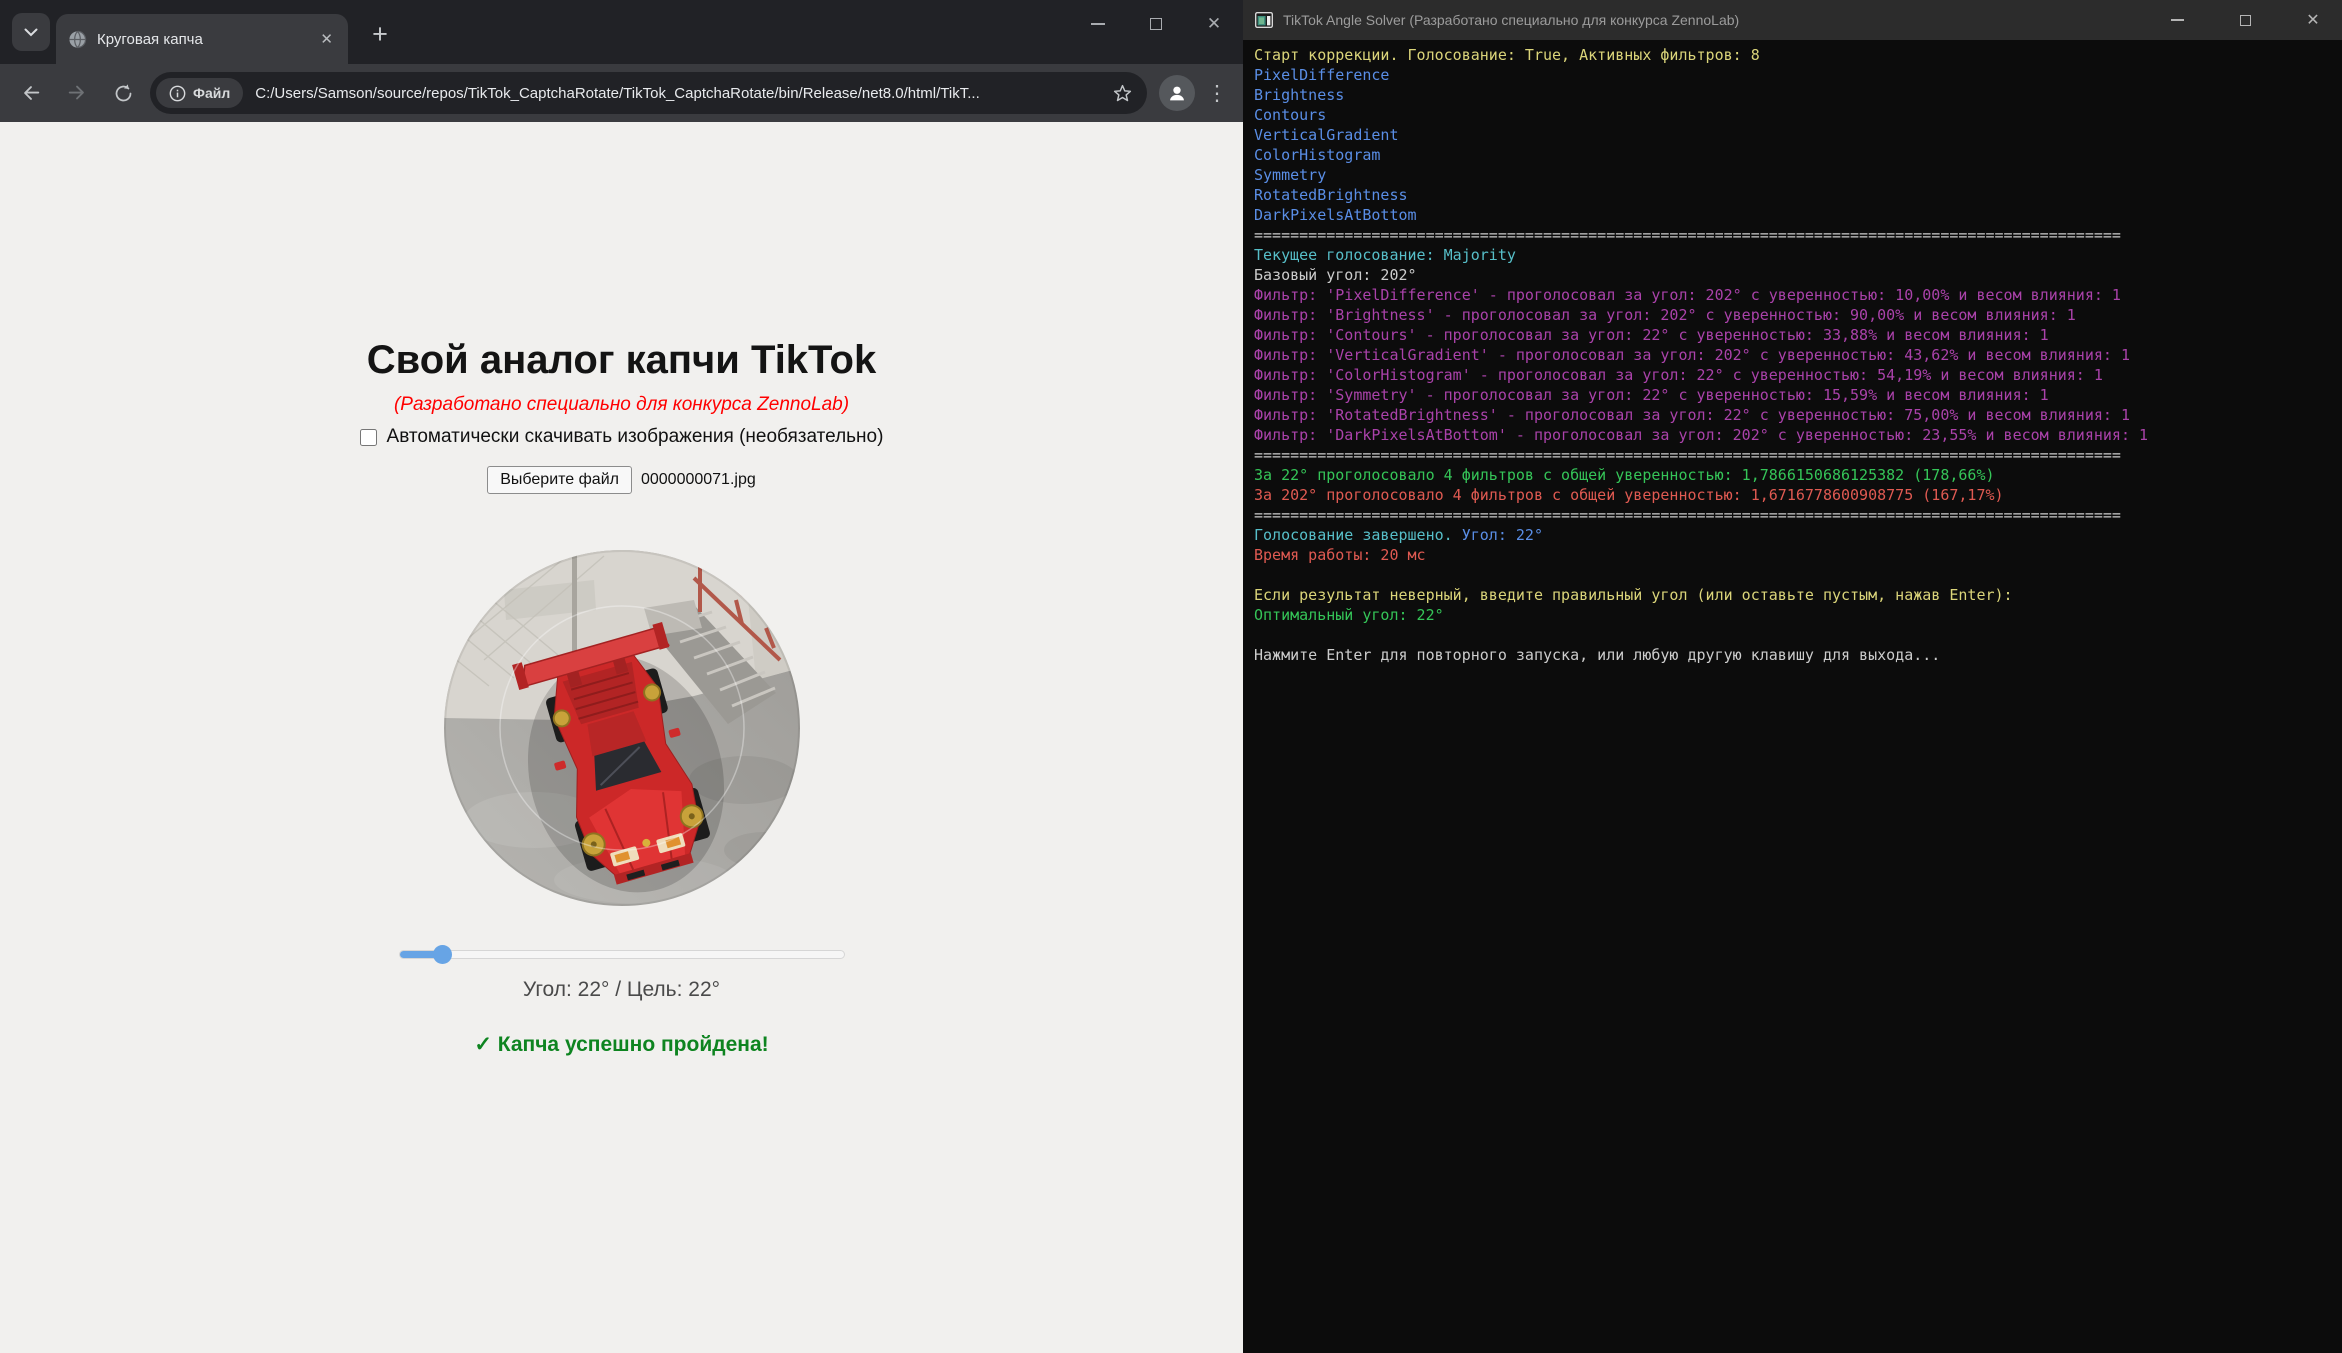 The height and width of the screenshot is (1353, 2342). Describe the element at coordinates (212, 93) in the screenshot. I see `file-chip-label: Файл` at that location.